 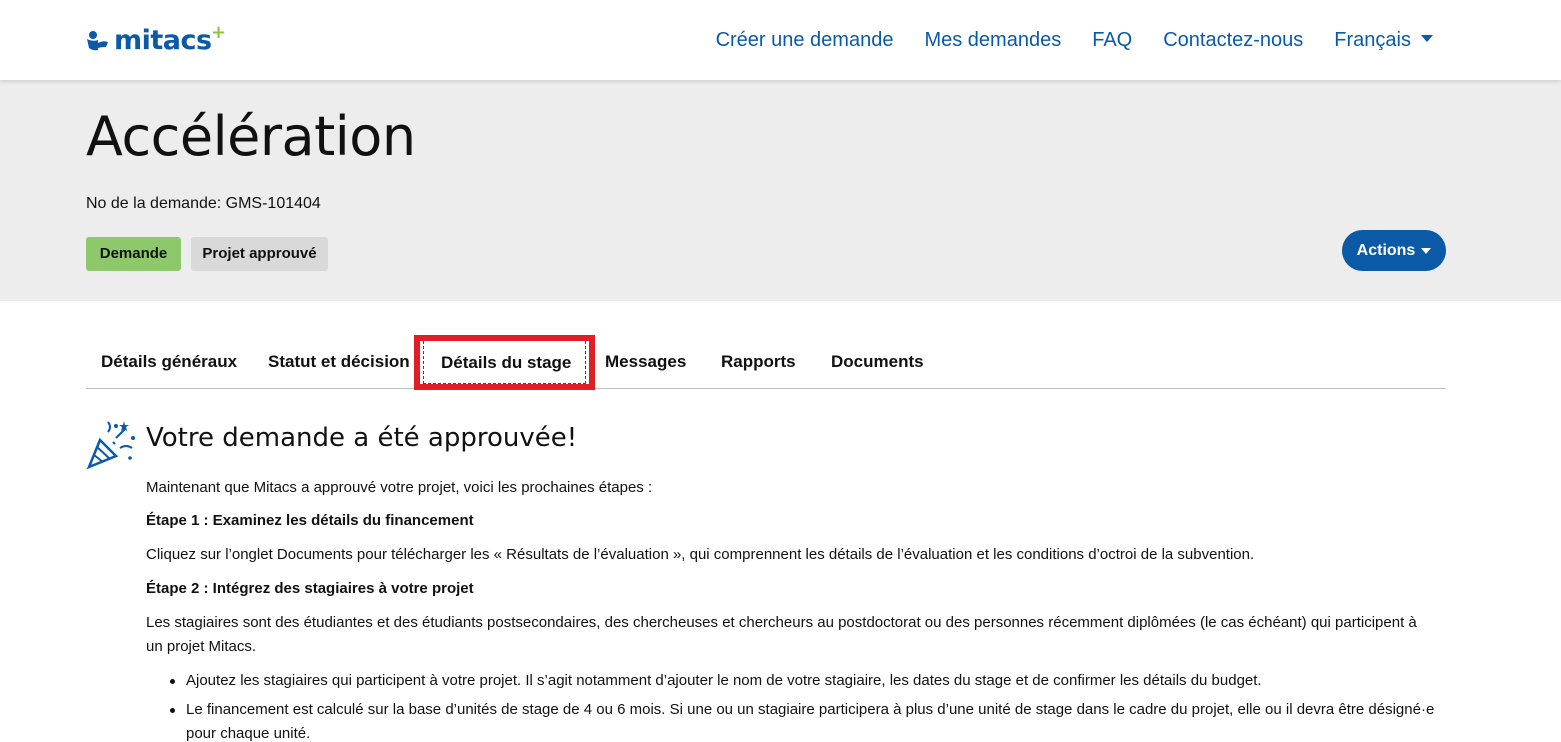 I want to click on actions-button: Actions, so click(x=1394, y=250).